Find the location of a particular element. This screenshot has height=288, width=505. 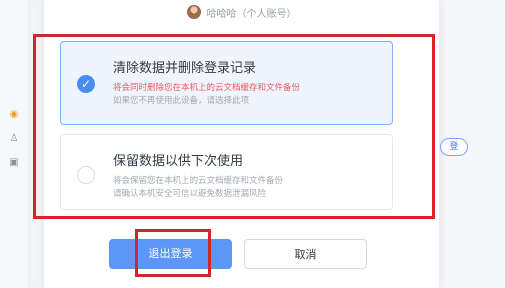

logout-button: 退出登录 is located at coordinates (170, 254).